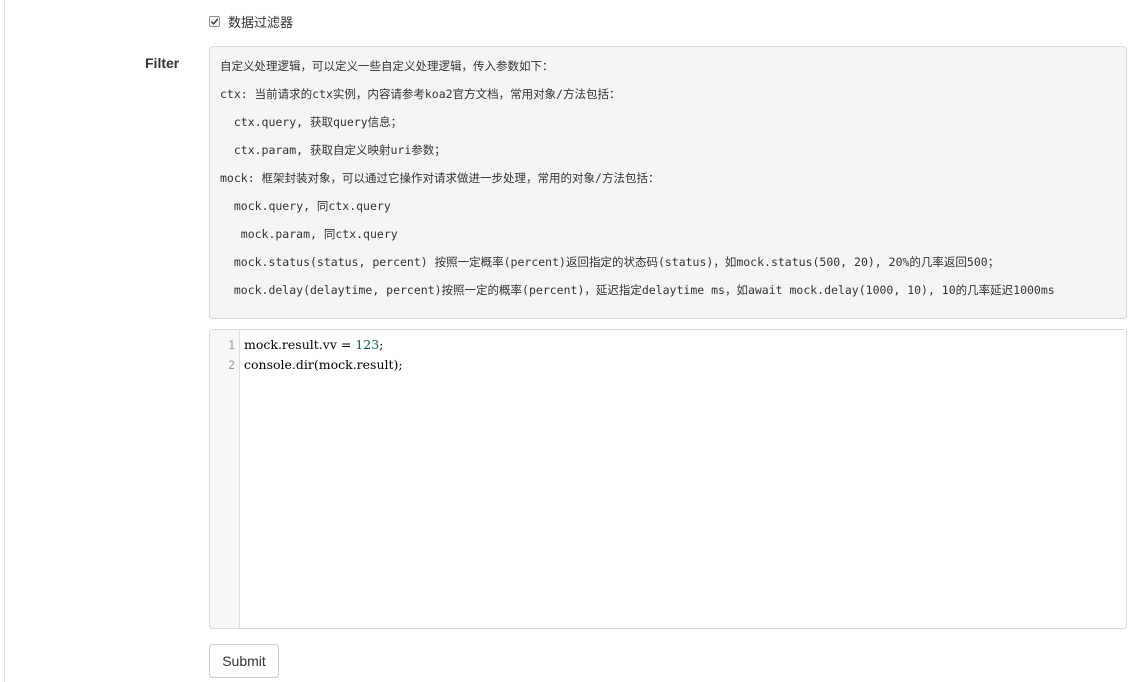 The height and width of the screenshot is (682, 1142). I want to click on data-filter-checkbox-row: 数据过滤器, so click(251, 21).